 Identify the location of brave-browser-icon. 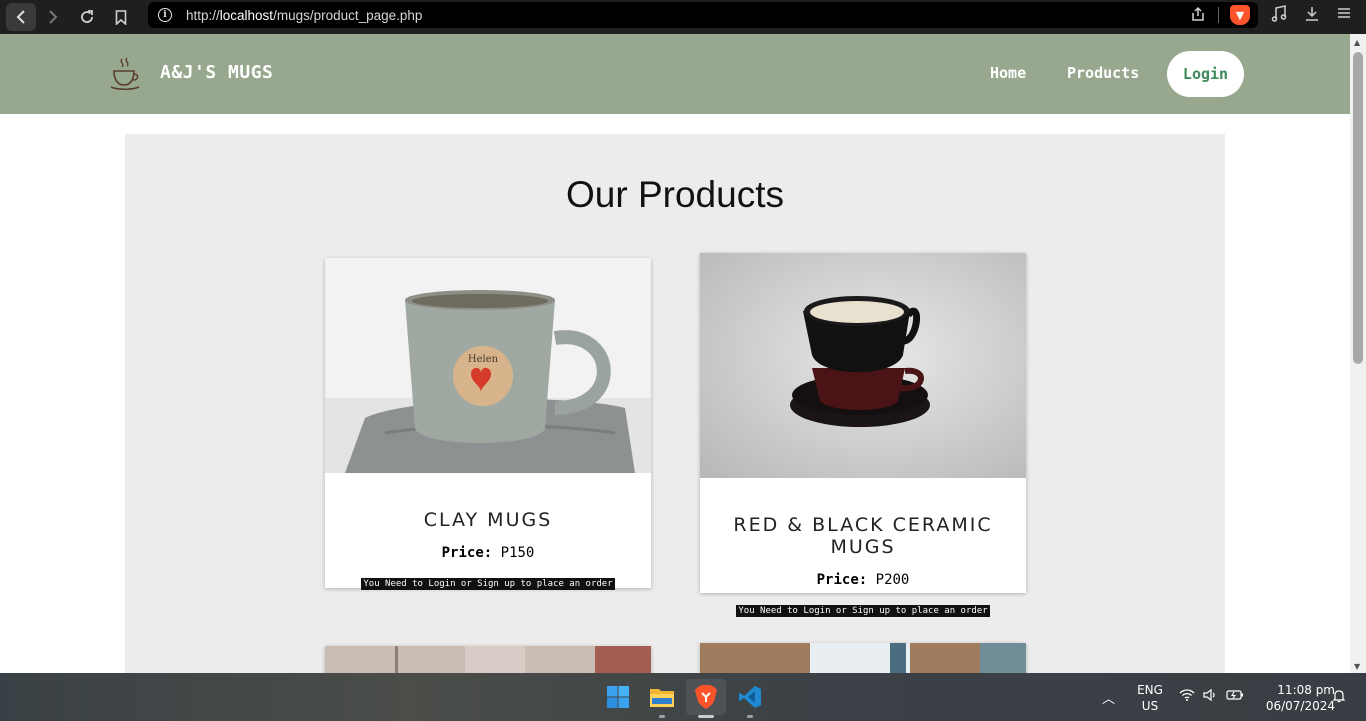
(706, 697).